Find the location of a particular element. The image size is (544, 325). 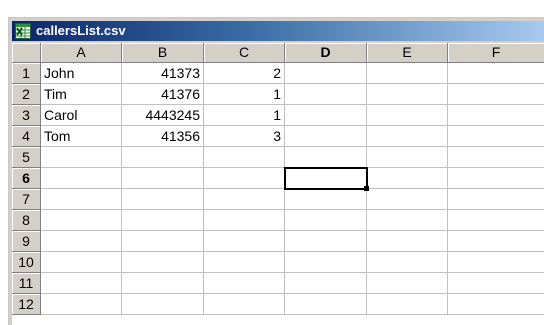

cell-d9 is located at coordinates (326, 241).